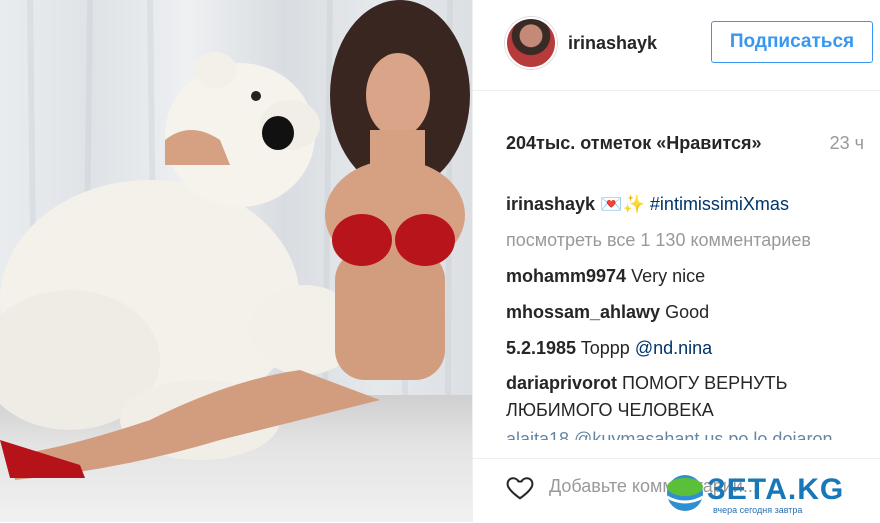  Describe the element at coordinates (541, 348) in the screenshot. I see `comment-username: 5.2.1985` at that location.